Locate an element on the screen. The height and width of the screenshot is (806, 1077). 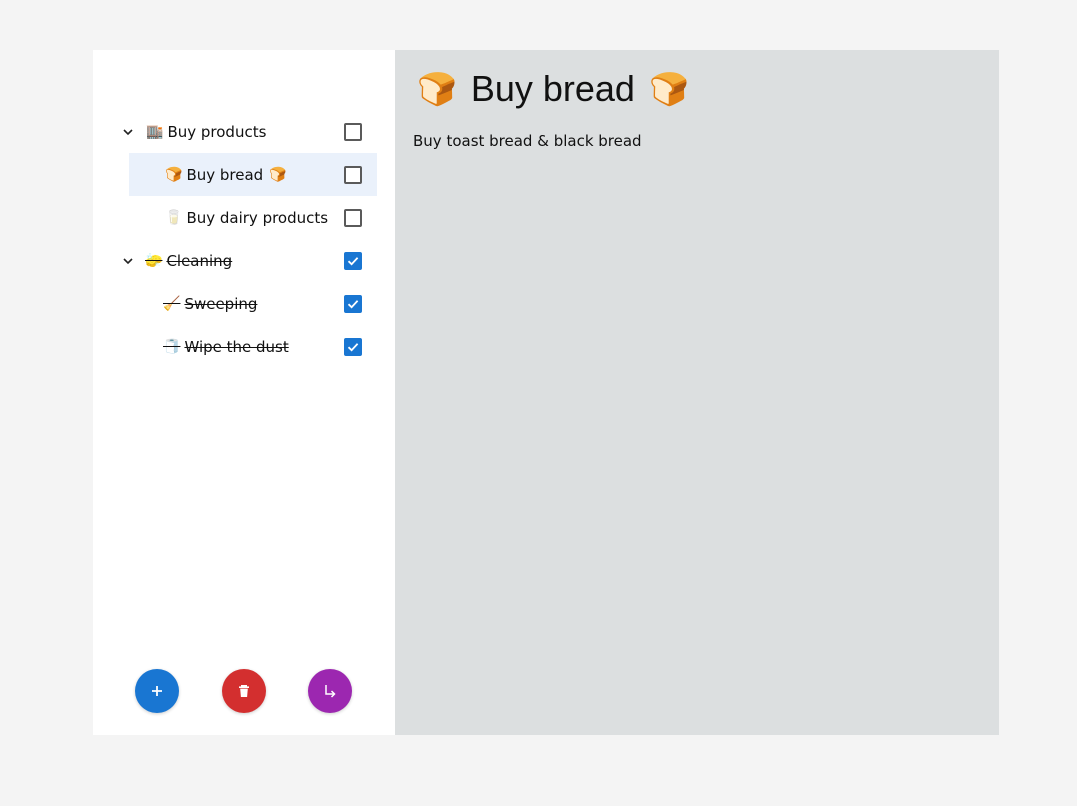
milk-glass-icon: 🥛 is located at coordinates (174, 217).